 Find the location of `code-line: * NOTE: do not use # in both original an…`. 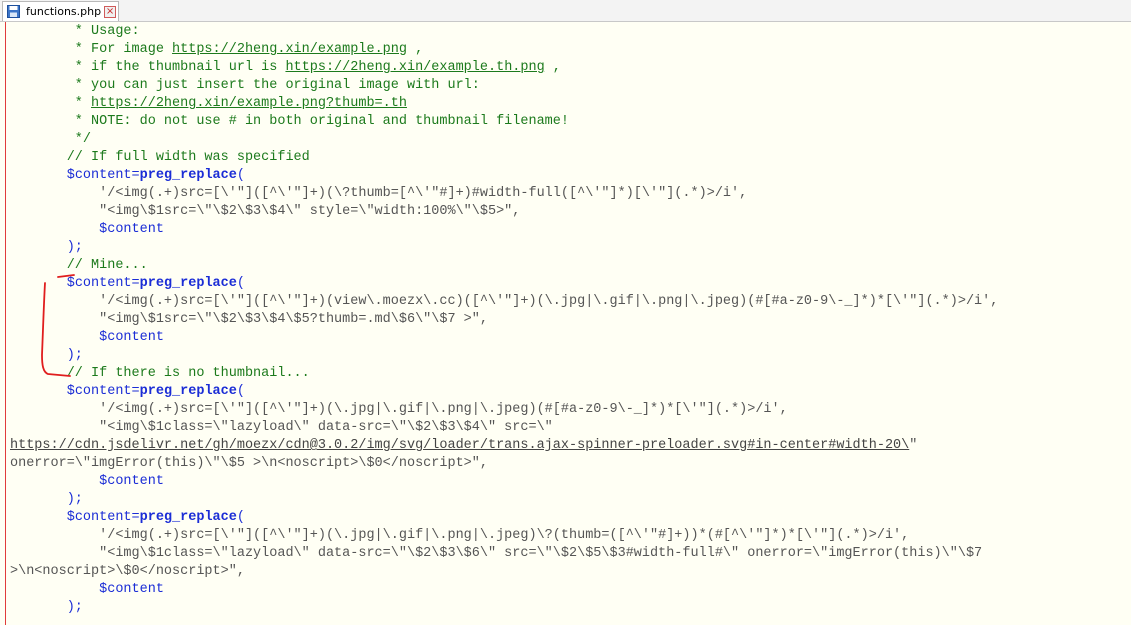

code-line: * NOTE: do not use # in both original an… is located at coordinates (289, 121).